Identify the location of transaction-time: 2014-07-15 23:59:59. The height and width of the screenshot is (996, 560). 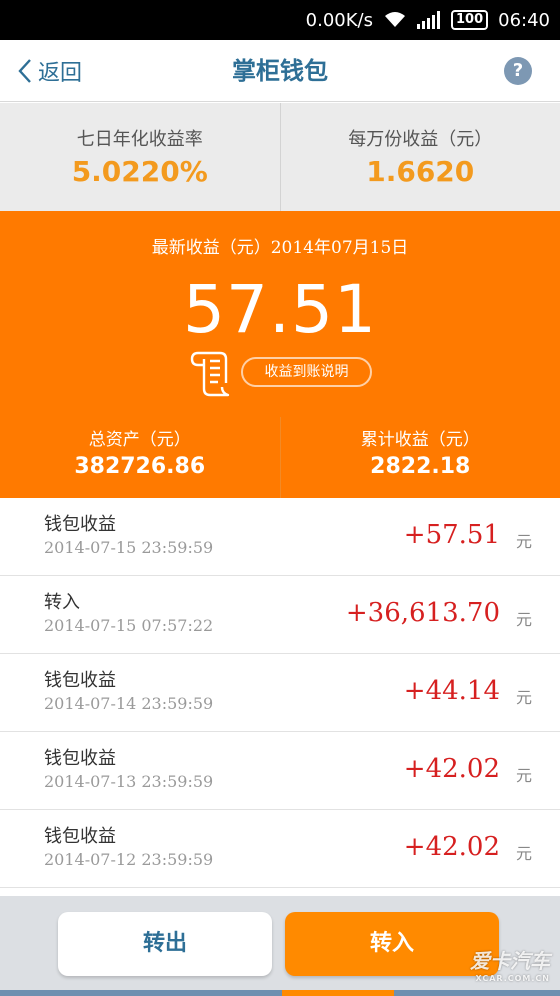
(129, 547).